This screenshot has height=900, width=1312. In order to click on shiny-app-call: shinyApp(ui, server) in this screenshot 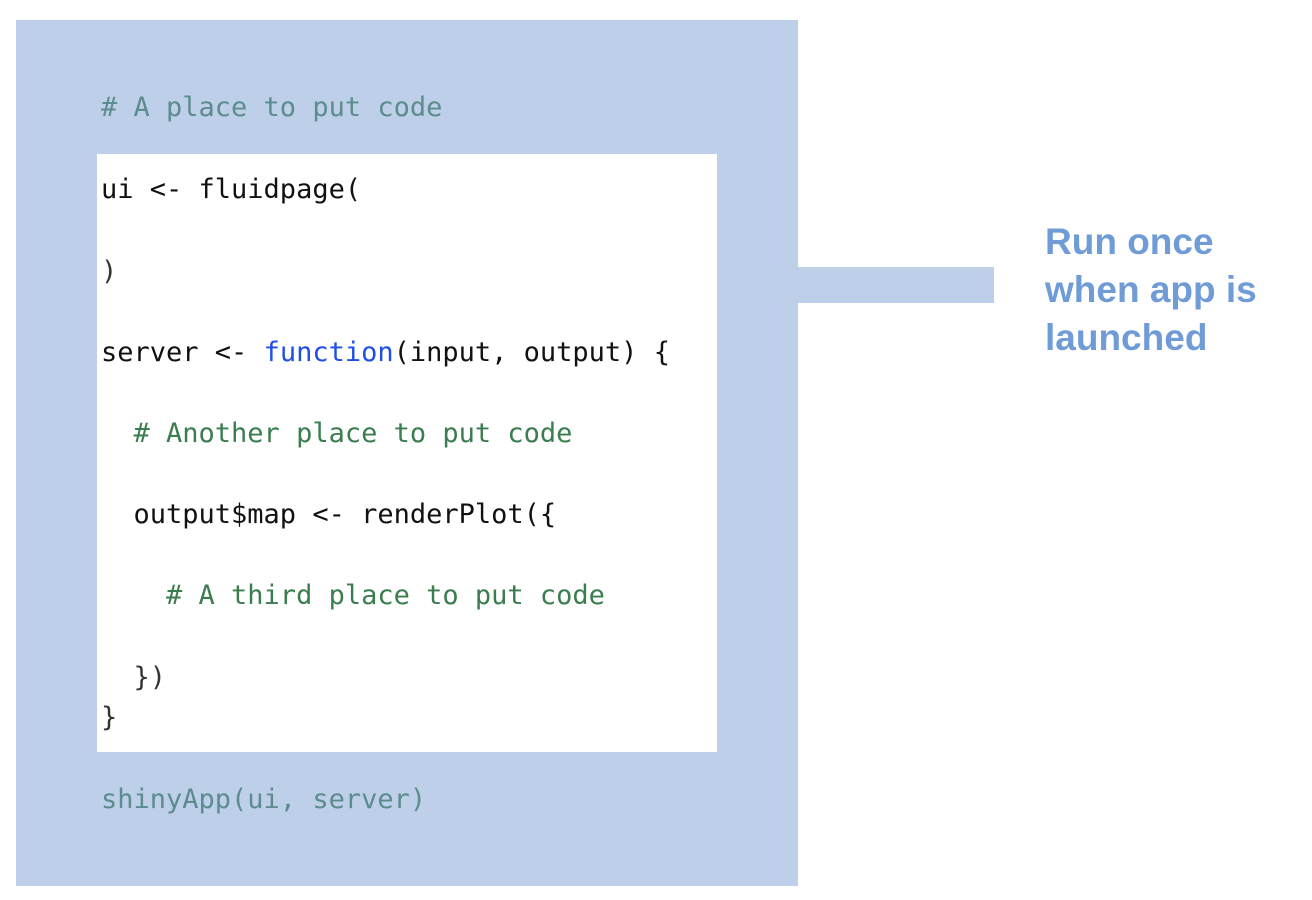, I will do `click(264, 799)`.